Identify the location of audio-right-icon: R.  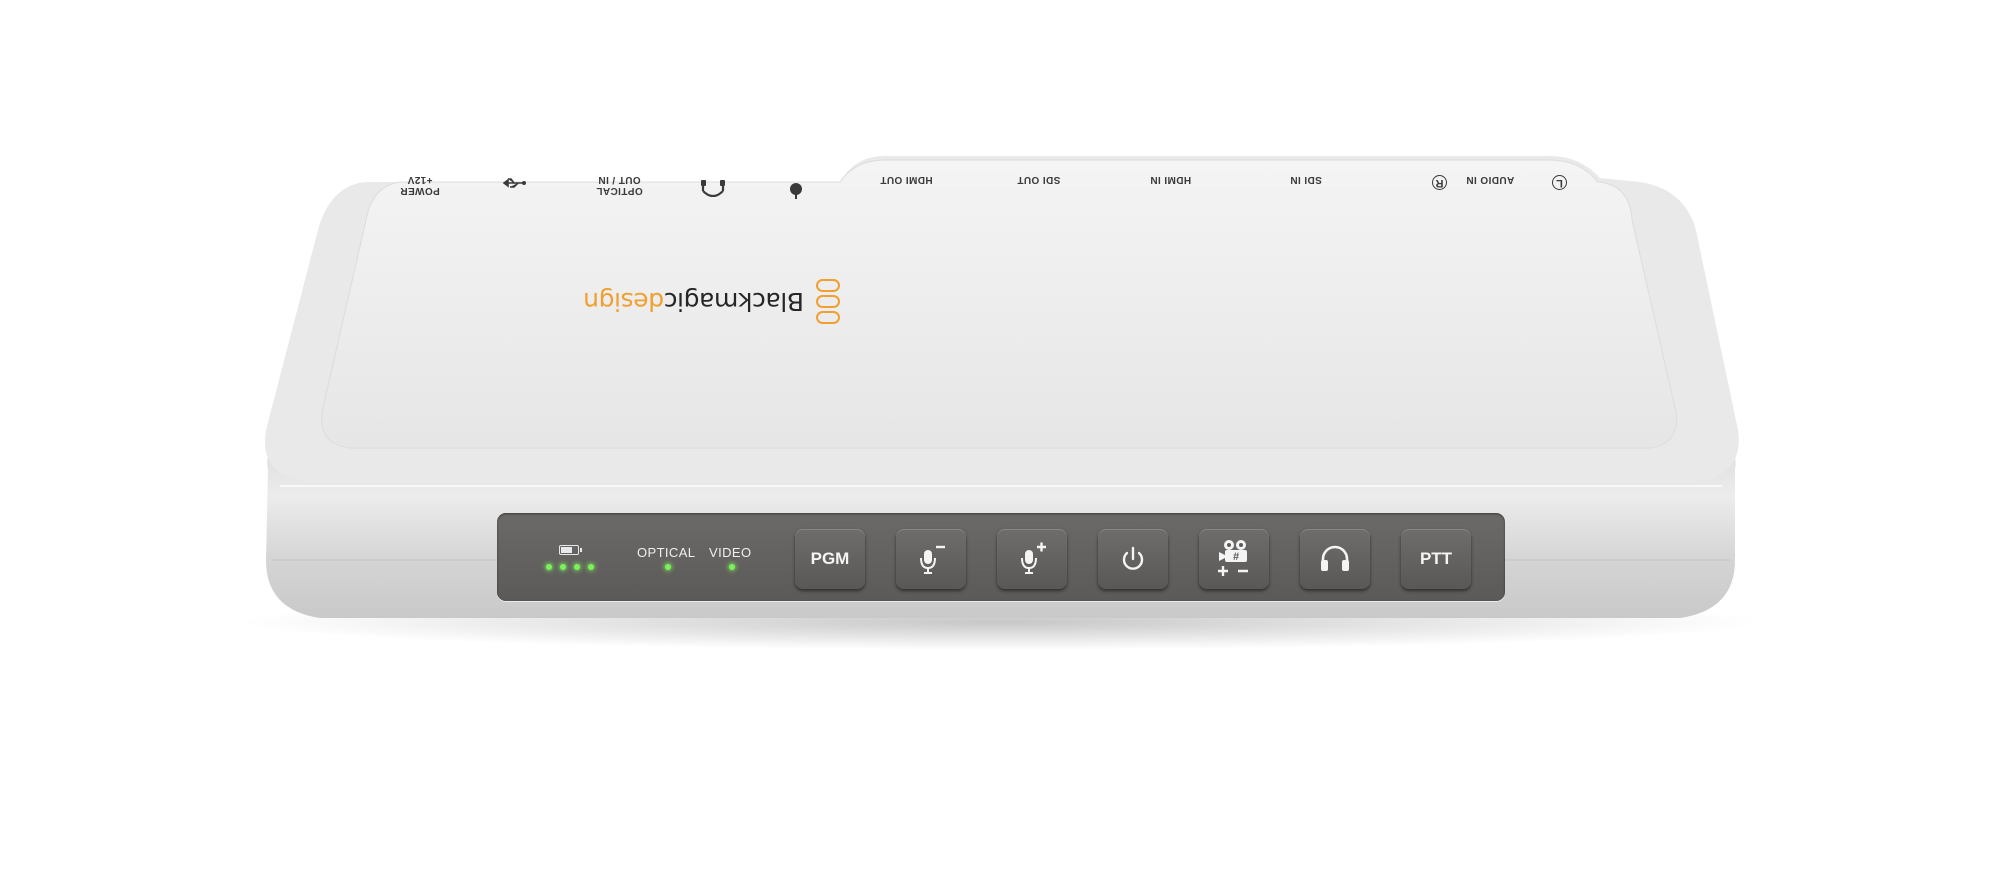
(1439, 182).